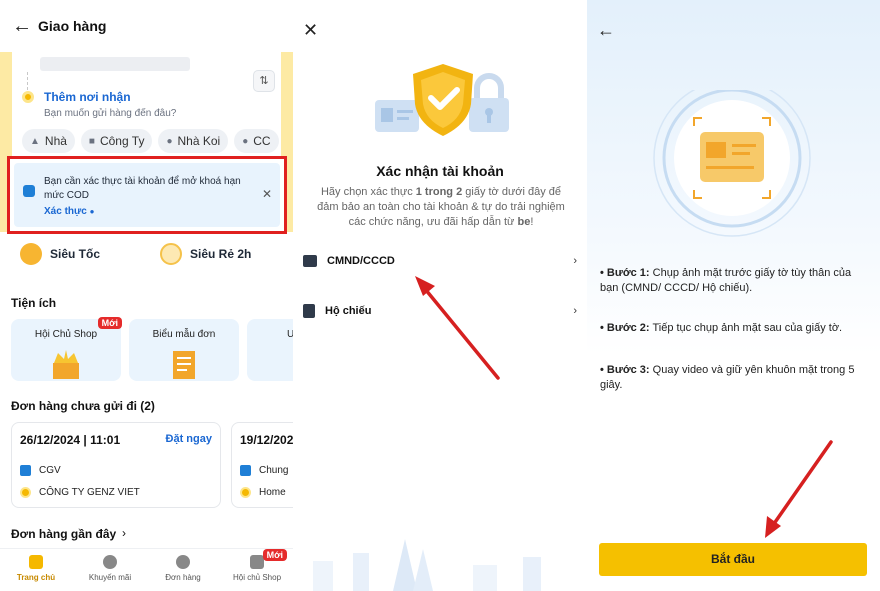 Image resolution: width=880 pixels, height=591 pixels. I want to click on nav-promotions: Khuyến mãi, so click(110, 567).